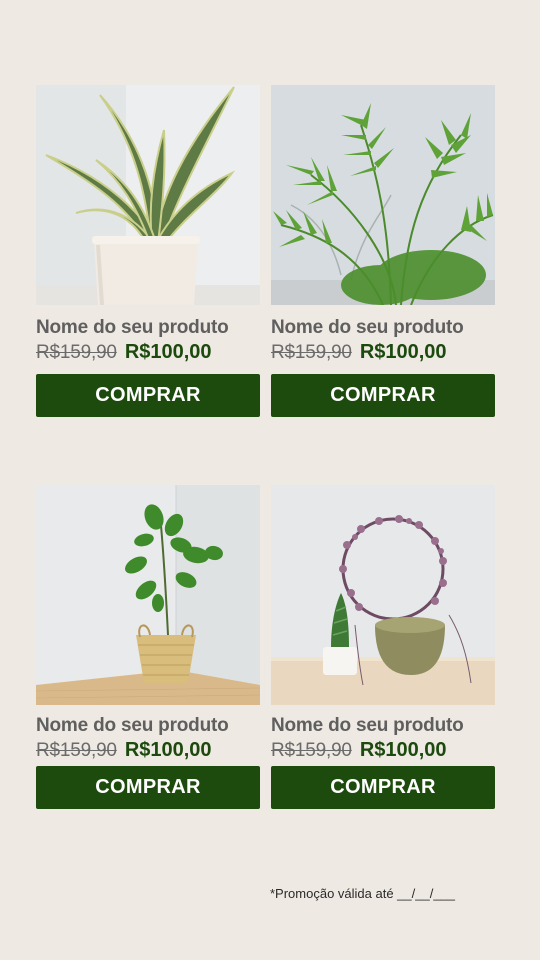  What do you see at coordinates (363, 893) in the screenshot?
I see `promo-note: *Promoção válida até __/__/___` at bounding box center [363, 893].